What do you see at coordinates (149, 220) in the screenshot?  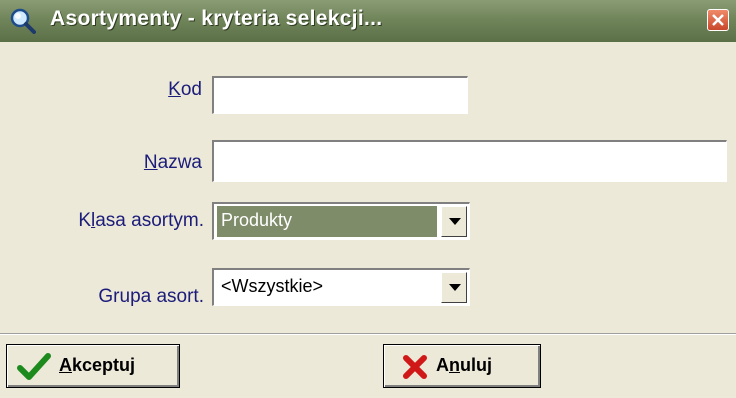 I see `klasa-label-rest: asa asortym.` at bounding box center [149, 220].